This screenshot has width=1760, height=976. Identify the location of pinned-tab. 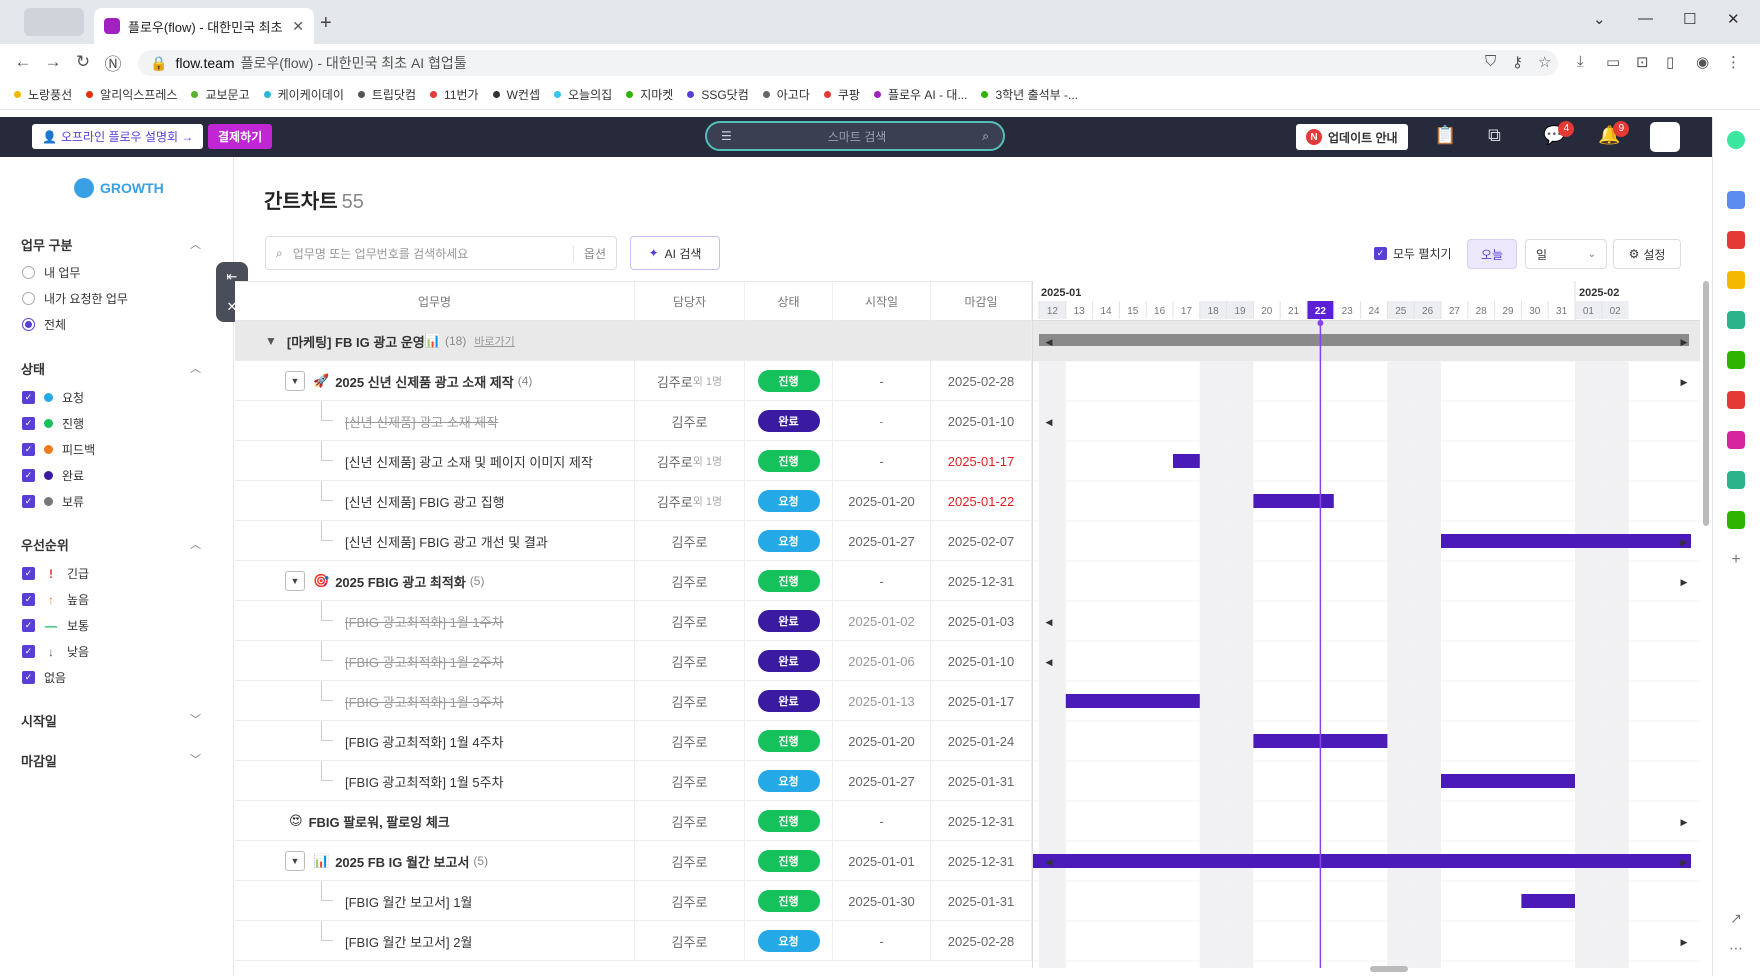
(54, 22).